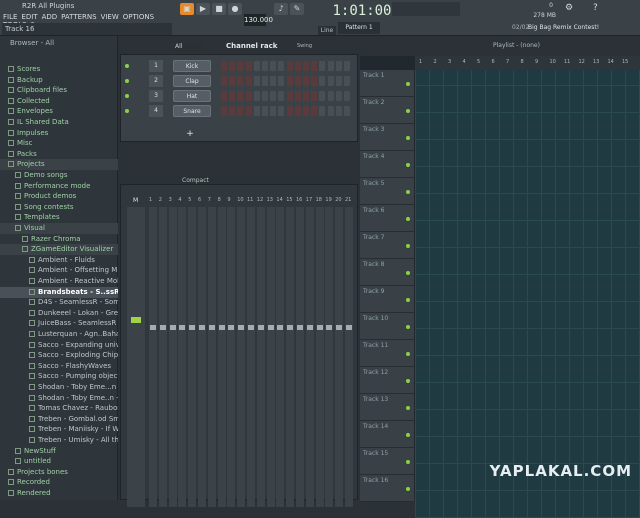 The width and height of the screenshot is (640, 518). I want to click on browser-item: Collected, so click(59, 101).